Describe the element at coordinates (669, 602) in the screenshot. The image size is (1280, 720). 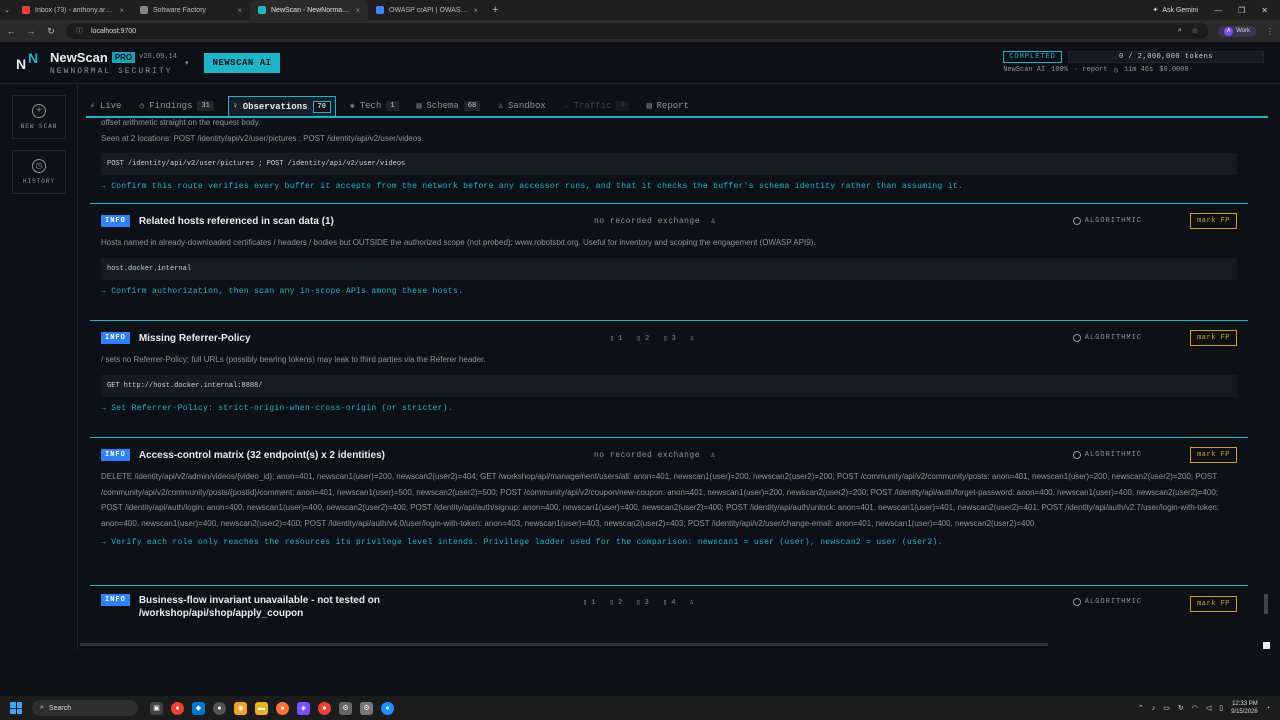
I see `evidence-link: ▯ 4` at that location.